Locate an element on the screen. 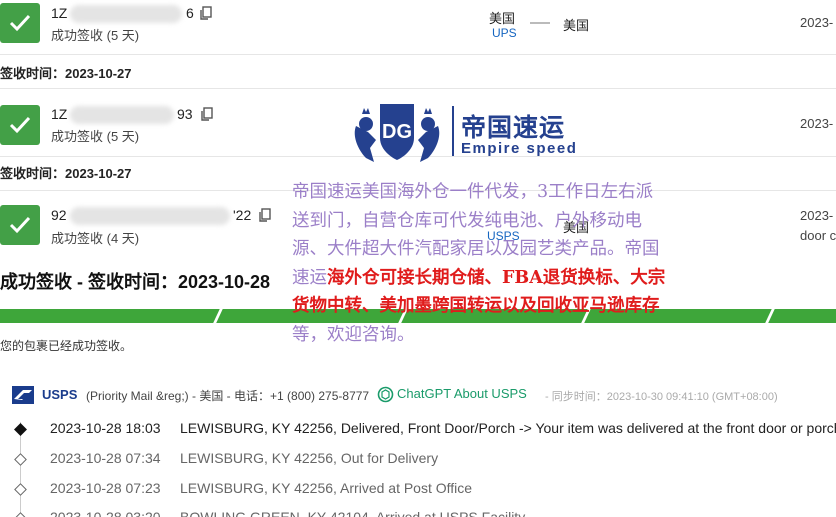 The height and width of the screenshot is (517, 836). brand-name-en: Empire speed is located at coordinates (519, 148).